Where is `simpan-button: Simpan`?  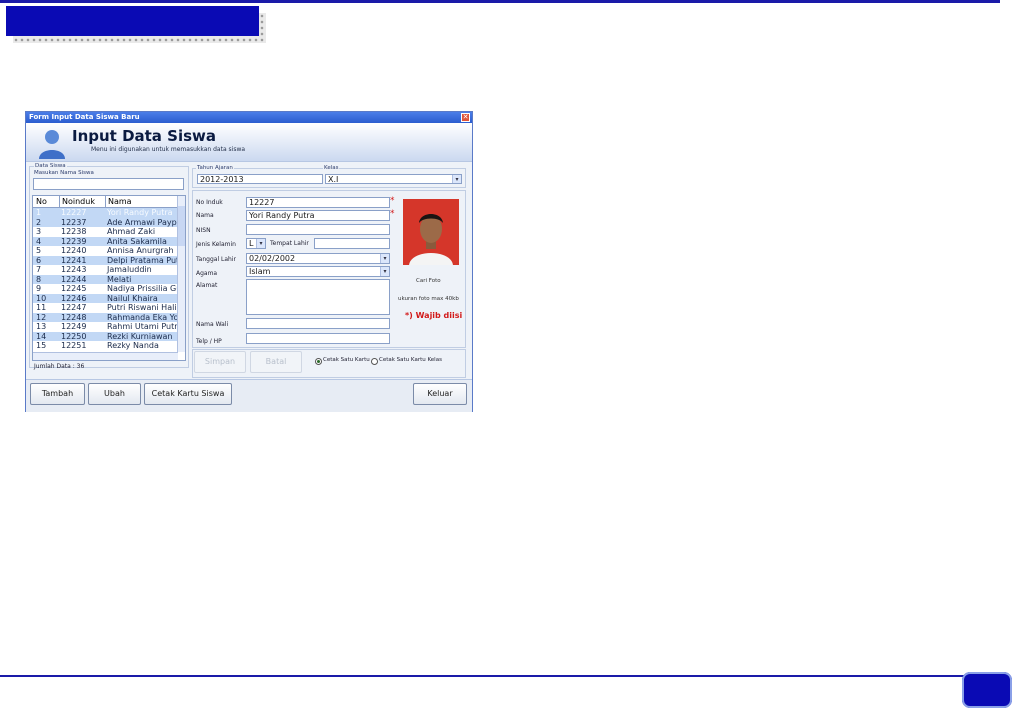
simpan-button: Simpan is located at coordinates (220, 362).